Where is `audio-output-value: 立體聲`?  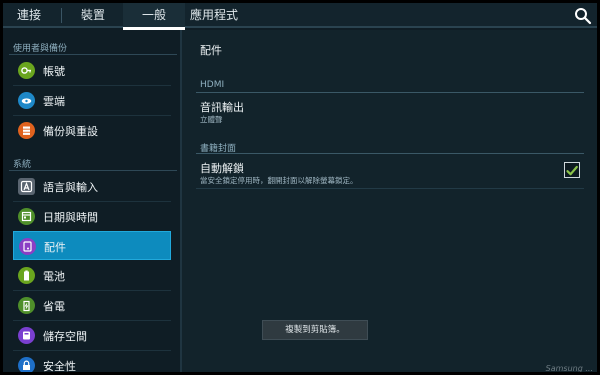 audio-output-value: 立體聲 is located at coordinates (211, 119).